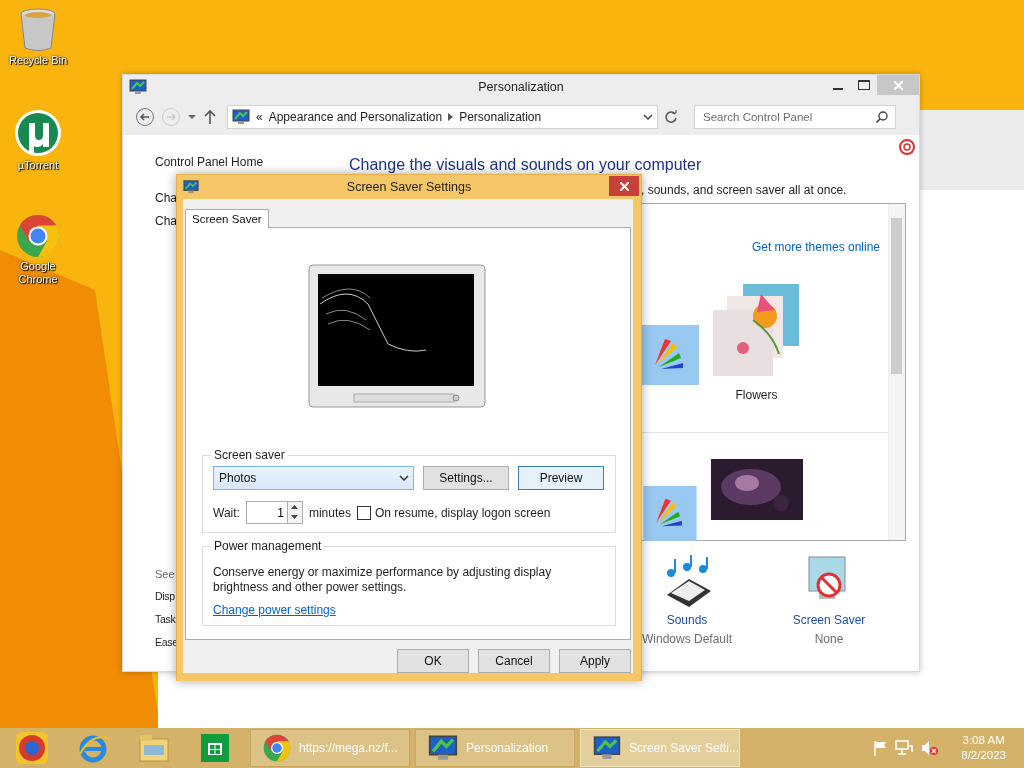 The image size is (1024, 768). I want to click on power-description: Conserve energy or maximize performance by adjusting display brightness and other power settings., so click(383, 580).